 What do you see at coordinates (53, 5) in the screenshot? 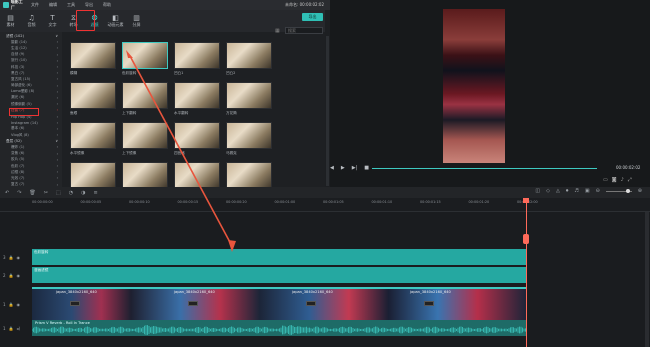
I see `menu-edit: 编辑` at bounding box center [53, 5].